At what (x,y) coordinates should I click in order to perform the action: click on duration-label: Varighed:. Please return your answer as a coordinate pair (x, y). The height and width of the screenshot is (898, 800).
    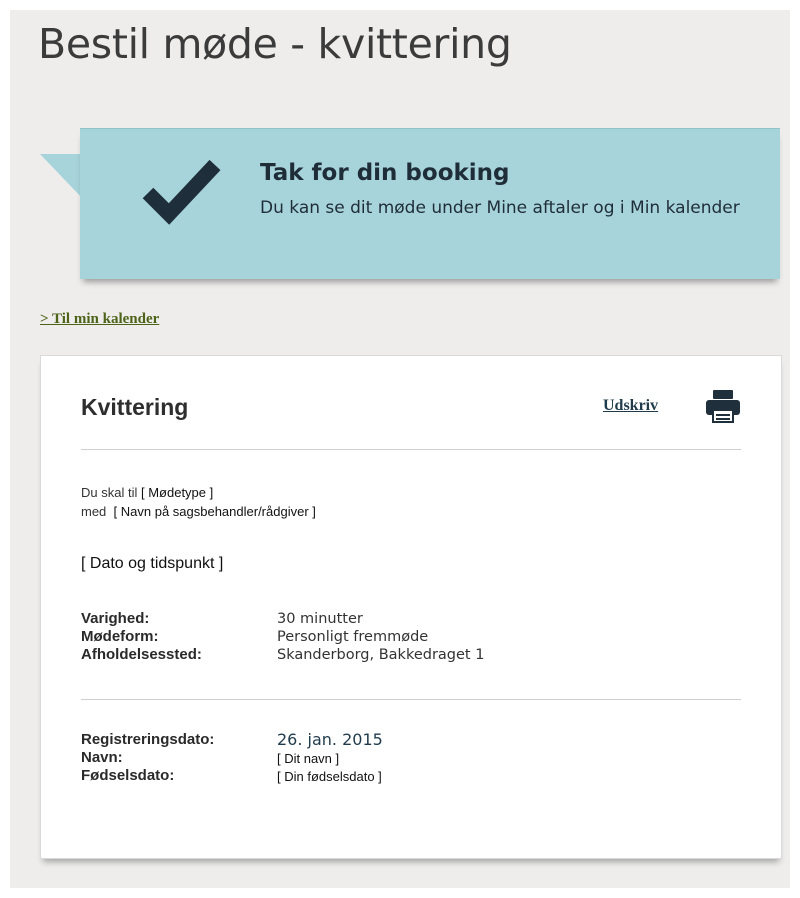
    Looking at the image, I should click on (115, 618).